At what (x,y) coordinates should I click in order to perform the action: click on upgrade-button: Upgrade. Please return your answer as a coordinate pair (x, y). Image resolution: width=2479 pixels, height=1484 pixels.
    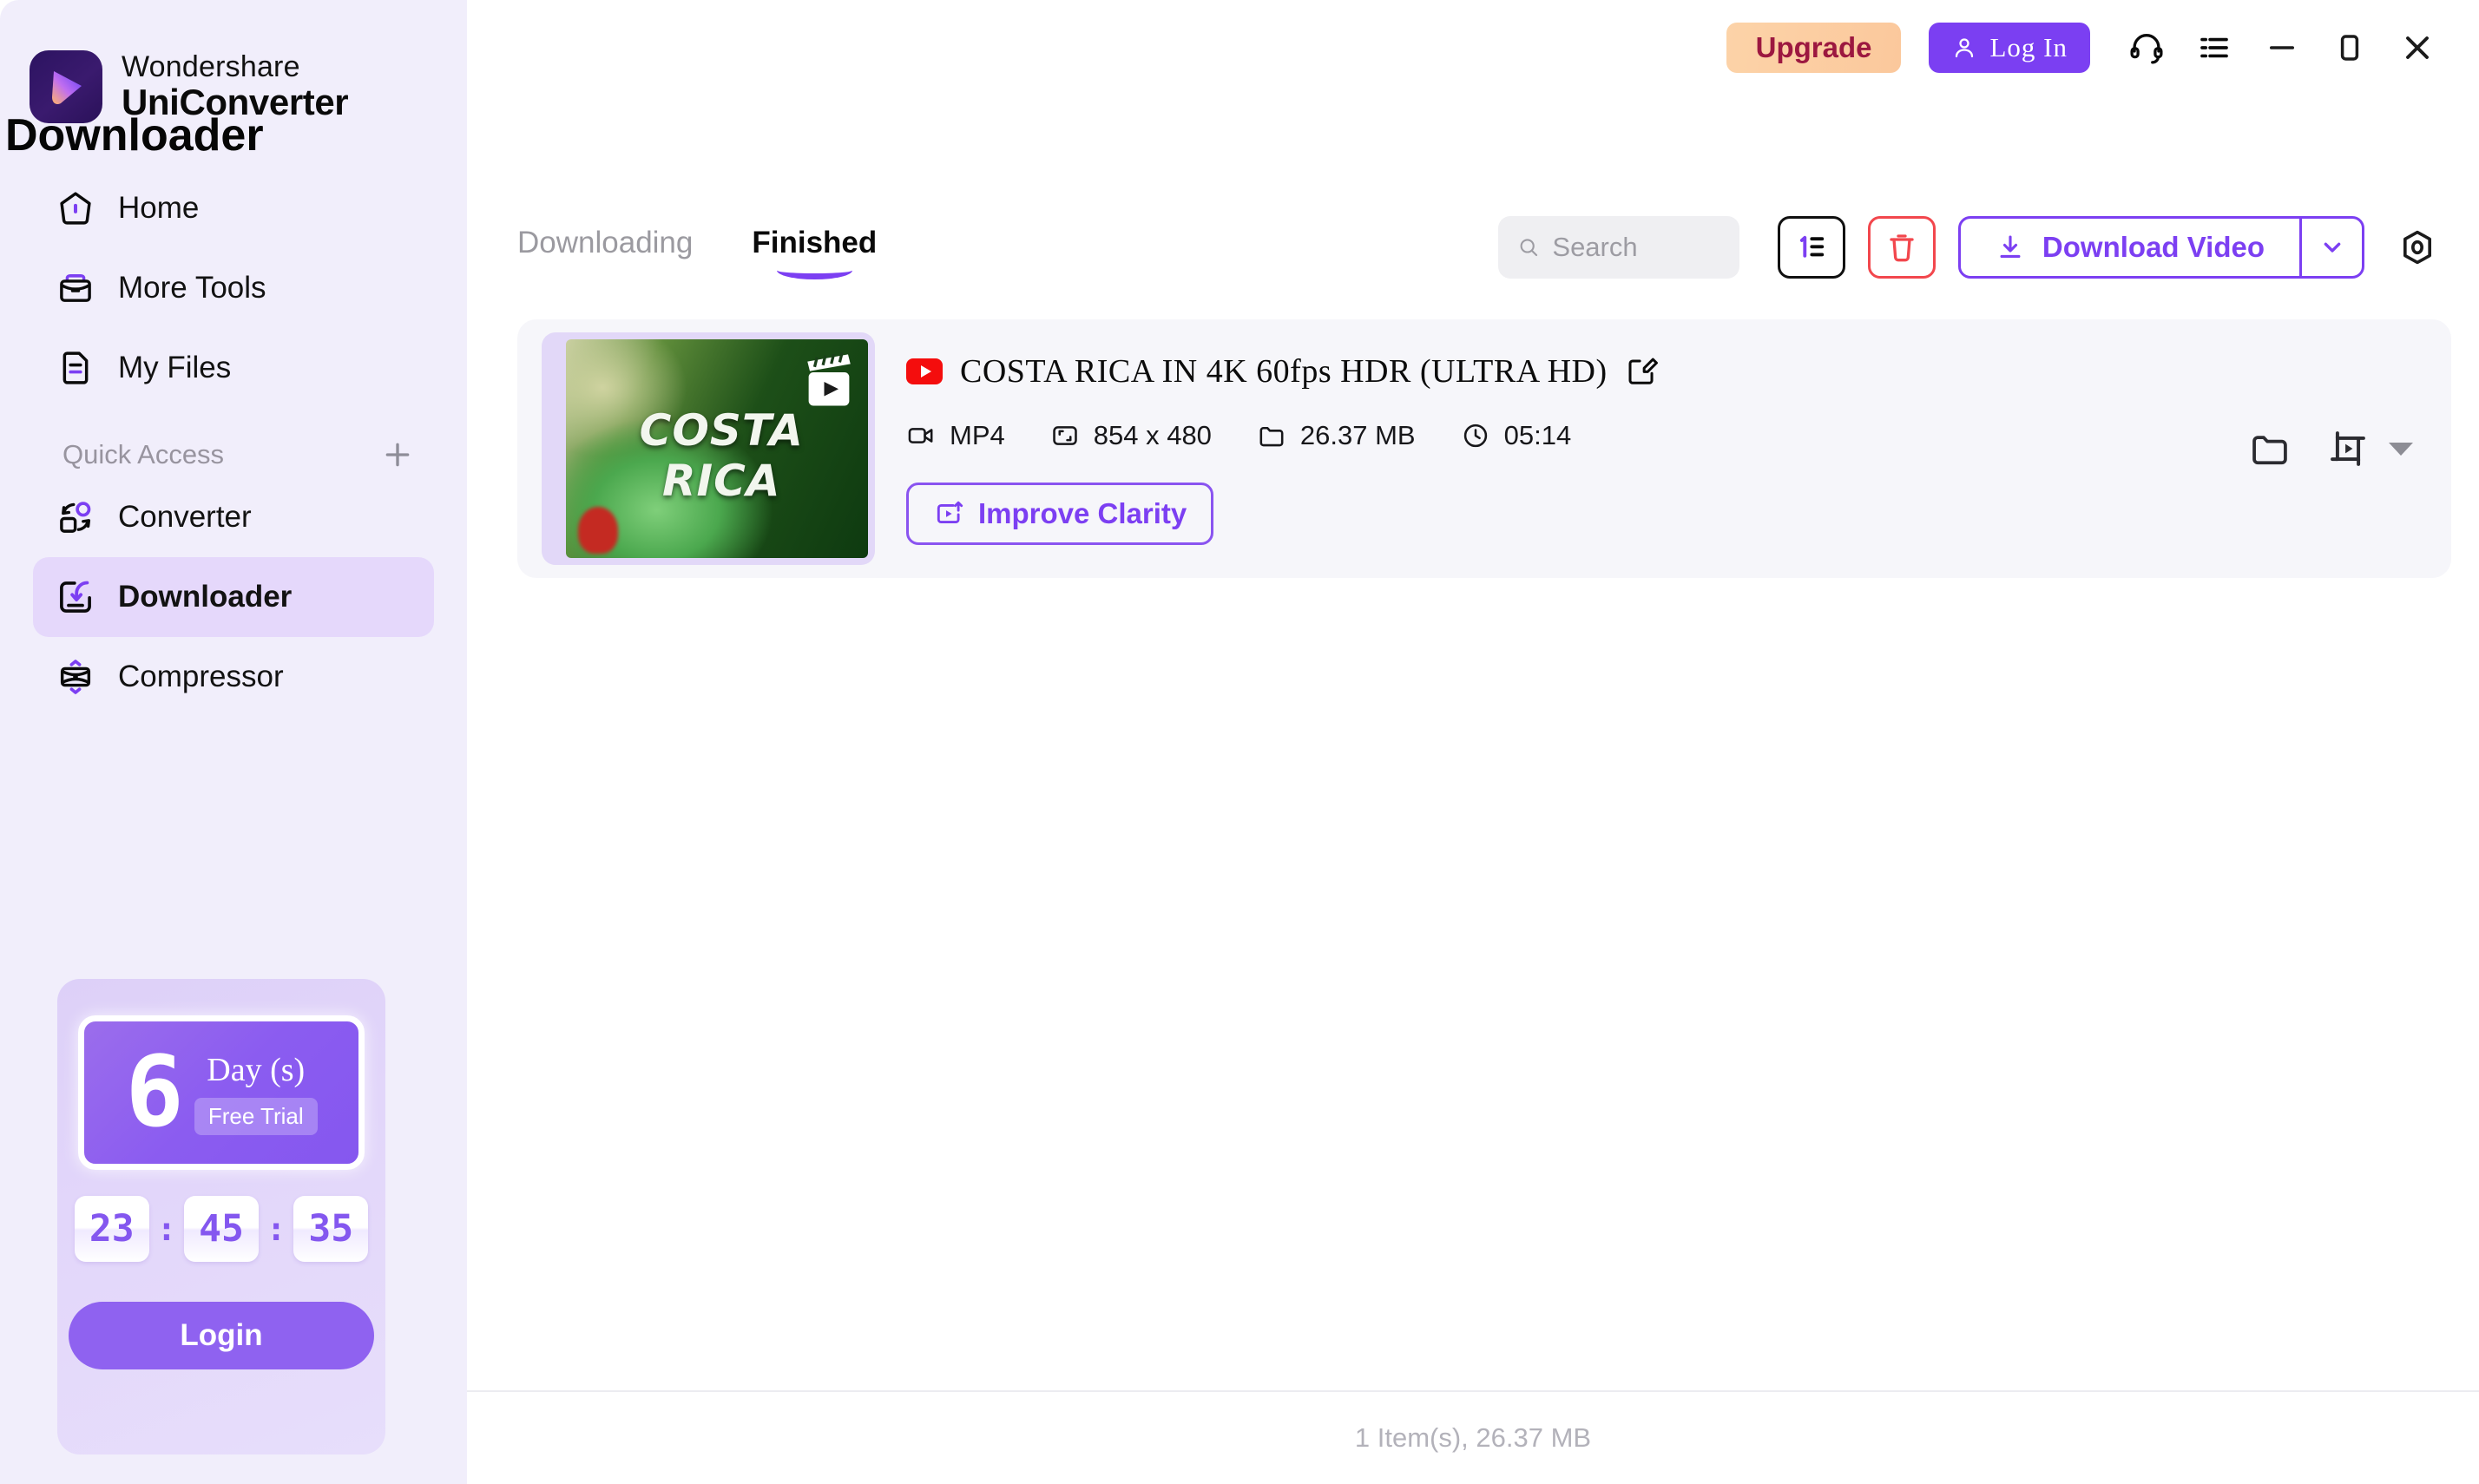
    Looking at the image, I should click on (1814, 48).